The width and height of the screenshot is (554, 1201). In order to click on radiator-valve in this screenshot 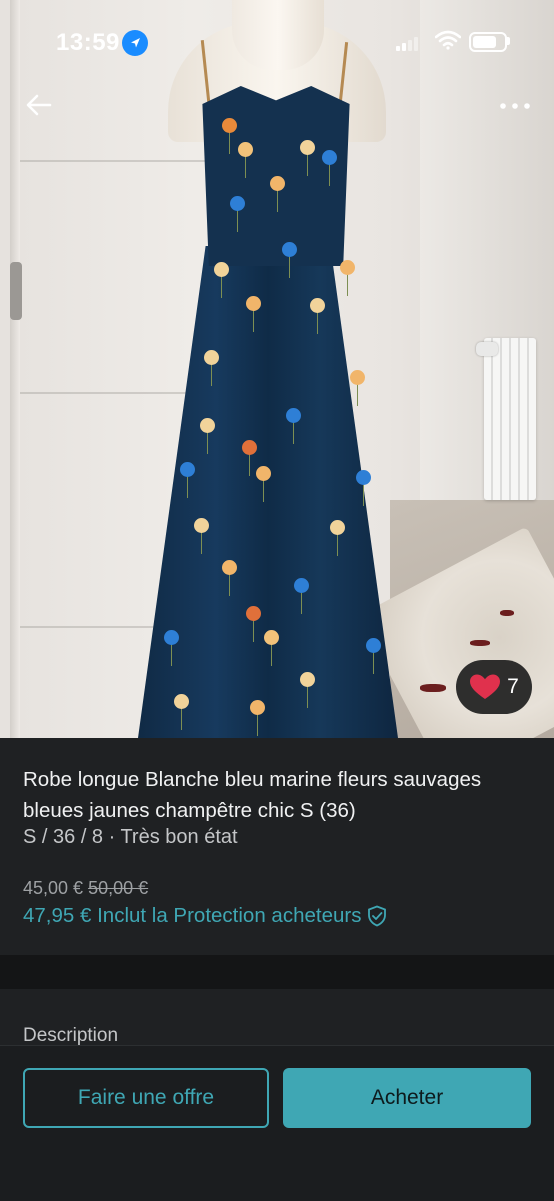, I will do `click(487, 349)`.